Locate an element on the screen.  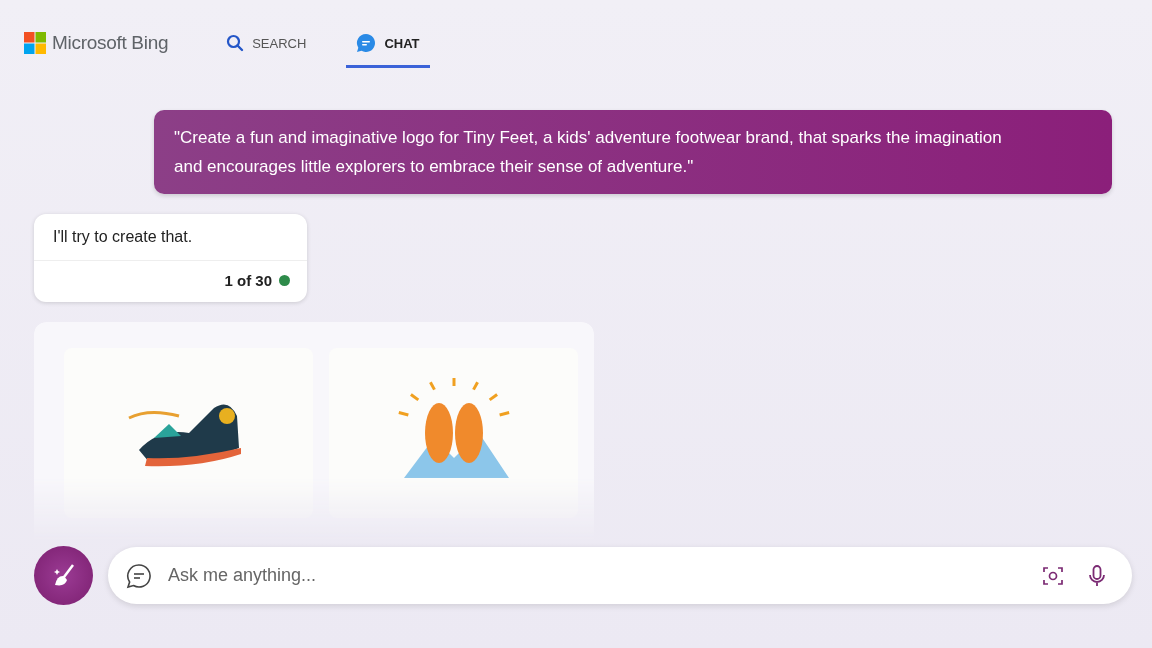
camera-scan-icon is located at coordinates (1053, 575).